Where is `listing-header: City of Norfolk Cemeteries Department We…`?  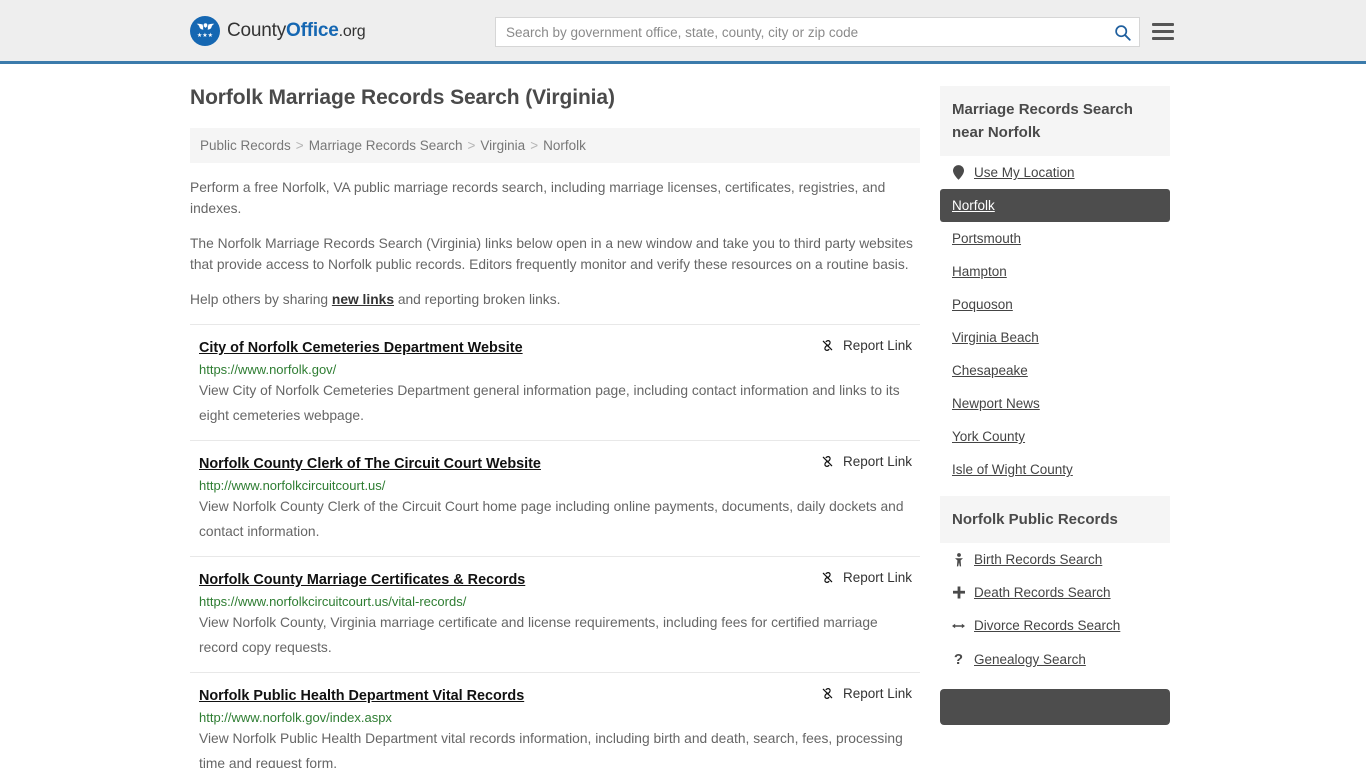
listing-header: City of Norfolk Cemeteries Department We… is located at coordinates (559, 348).